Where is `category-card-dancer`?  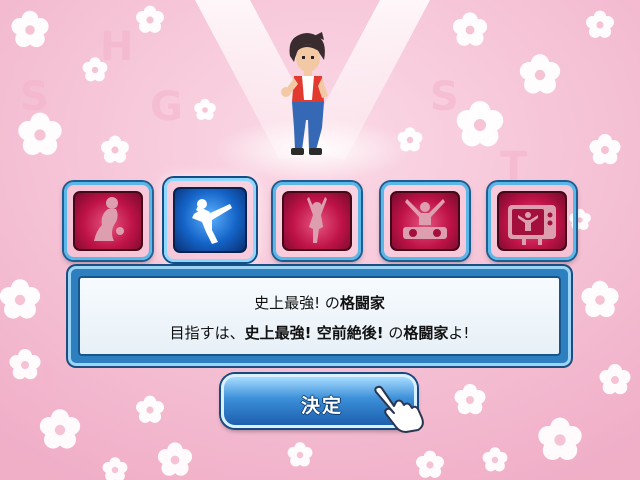 category-card-dancer is located at coordinates (317, 221).